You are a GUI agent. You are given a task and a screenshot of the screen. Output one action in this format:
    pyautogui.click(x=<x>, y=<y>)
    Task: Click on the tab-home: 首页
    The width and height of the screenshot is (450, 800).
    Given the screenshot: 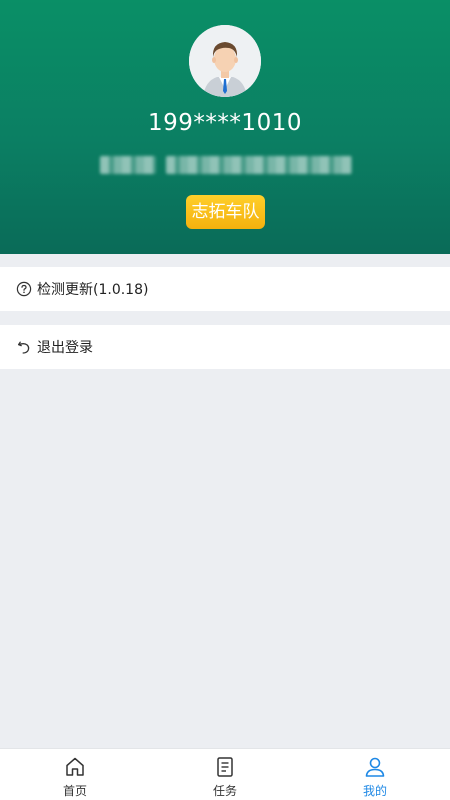 What is the action you would take?
    pyautogui.click(x=75, y=774)
    